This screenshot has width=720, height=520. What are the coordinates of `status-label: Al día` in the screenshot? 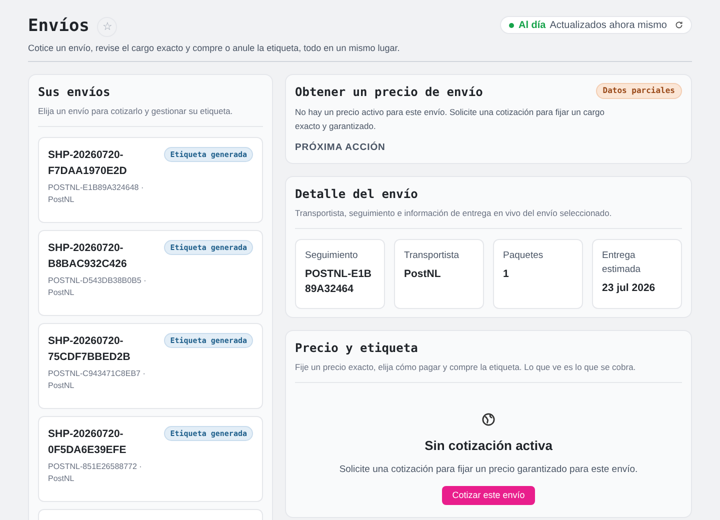 It's located at (532, 25).